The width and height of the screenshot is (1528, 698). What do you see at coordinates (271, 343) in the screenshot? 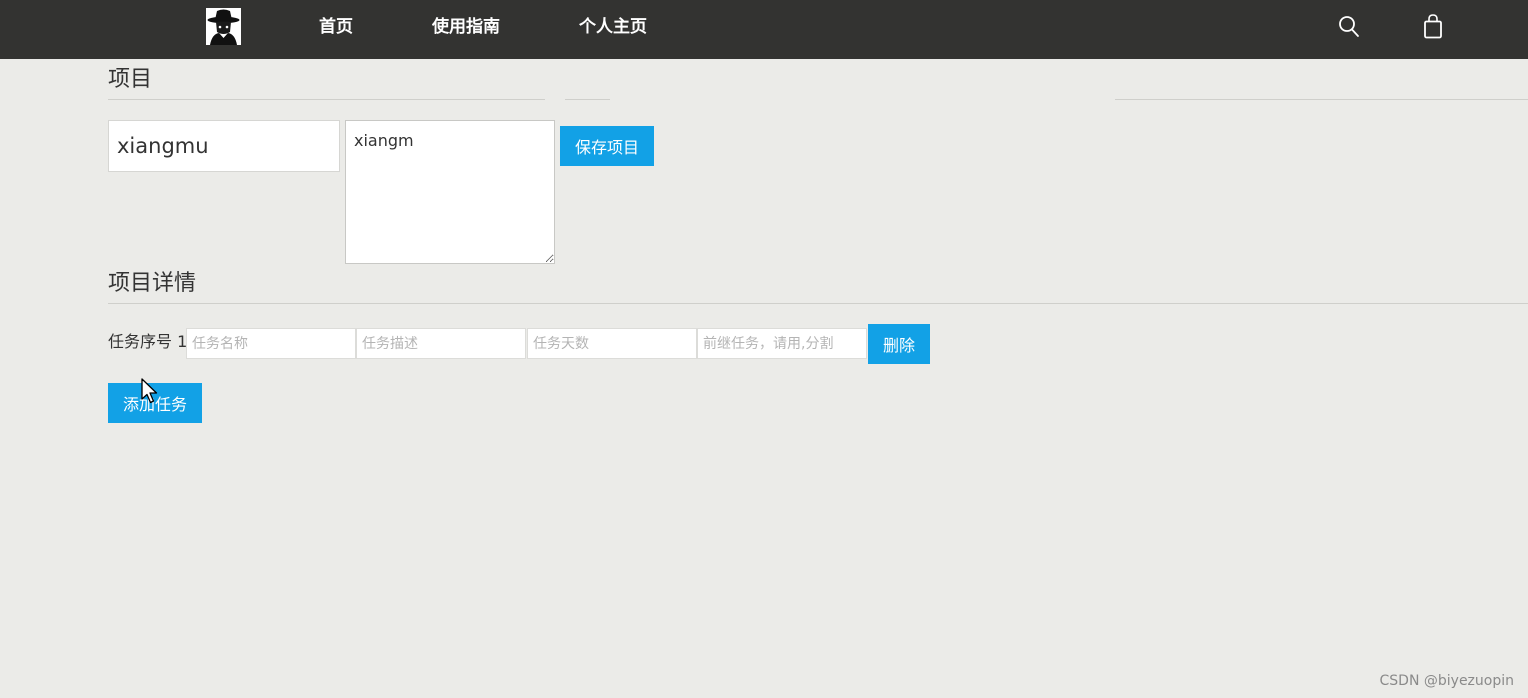
I see `task-name-input` at bounding box center [271, 343].